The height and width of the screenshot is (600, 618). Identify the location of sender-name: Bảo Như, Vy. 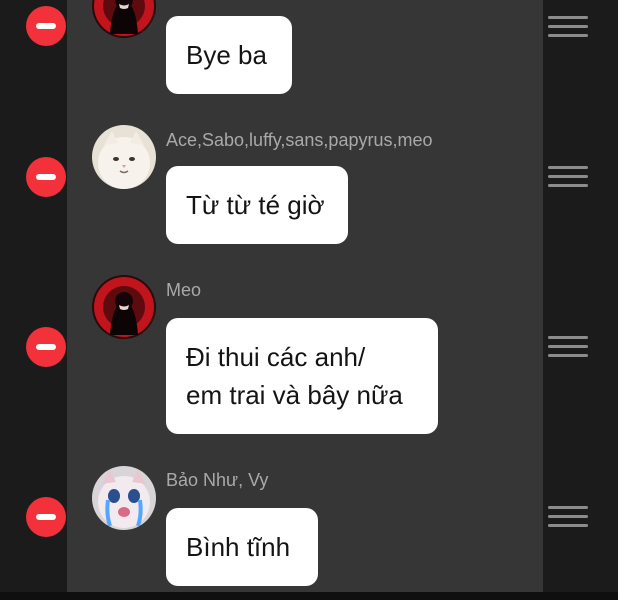
(217, 480).